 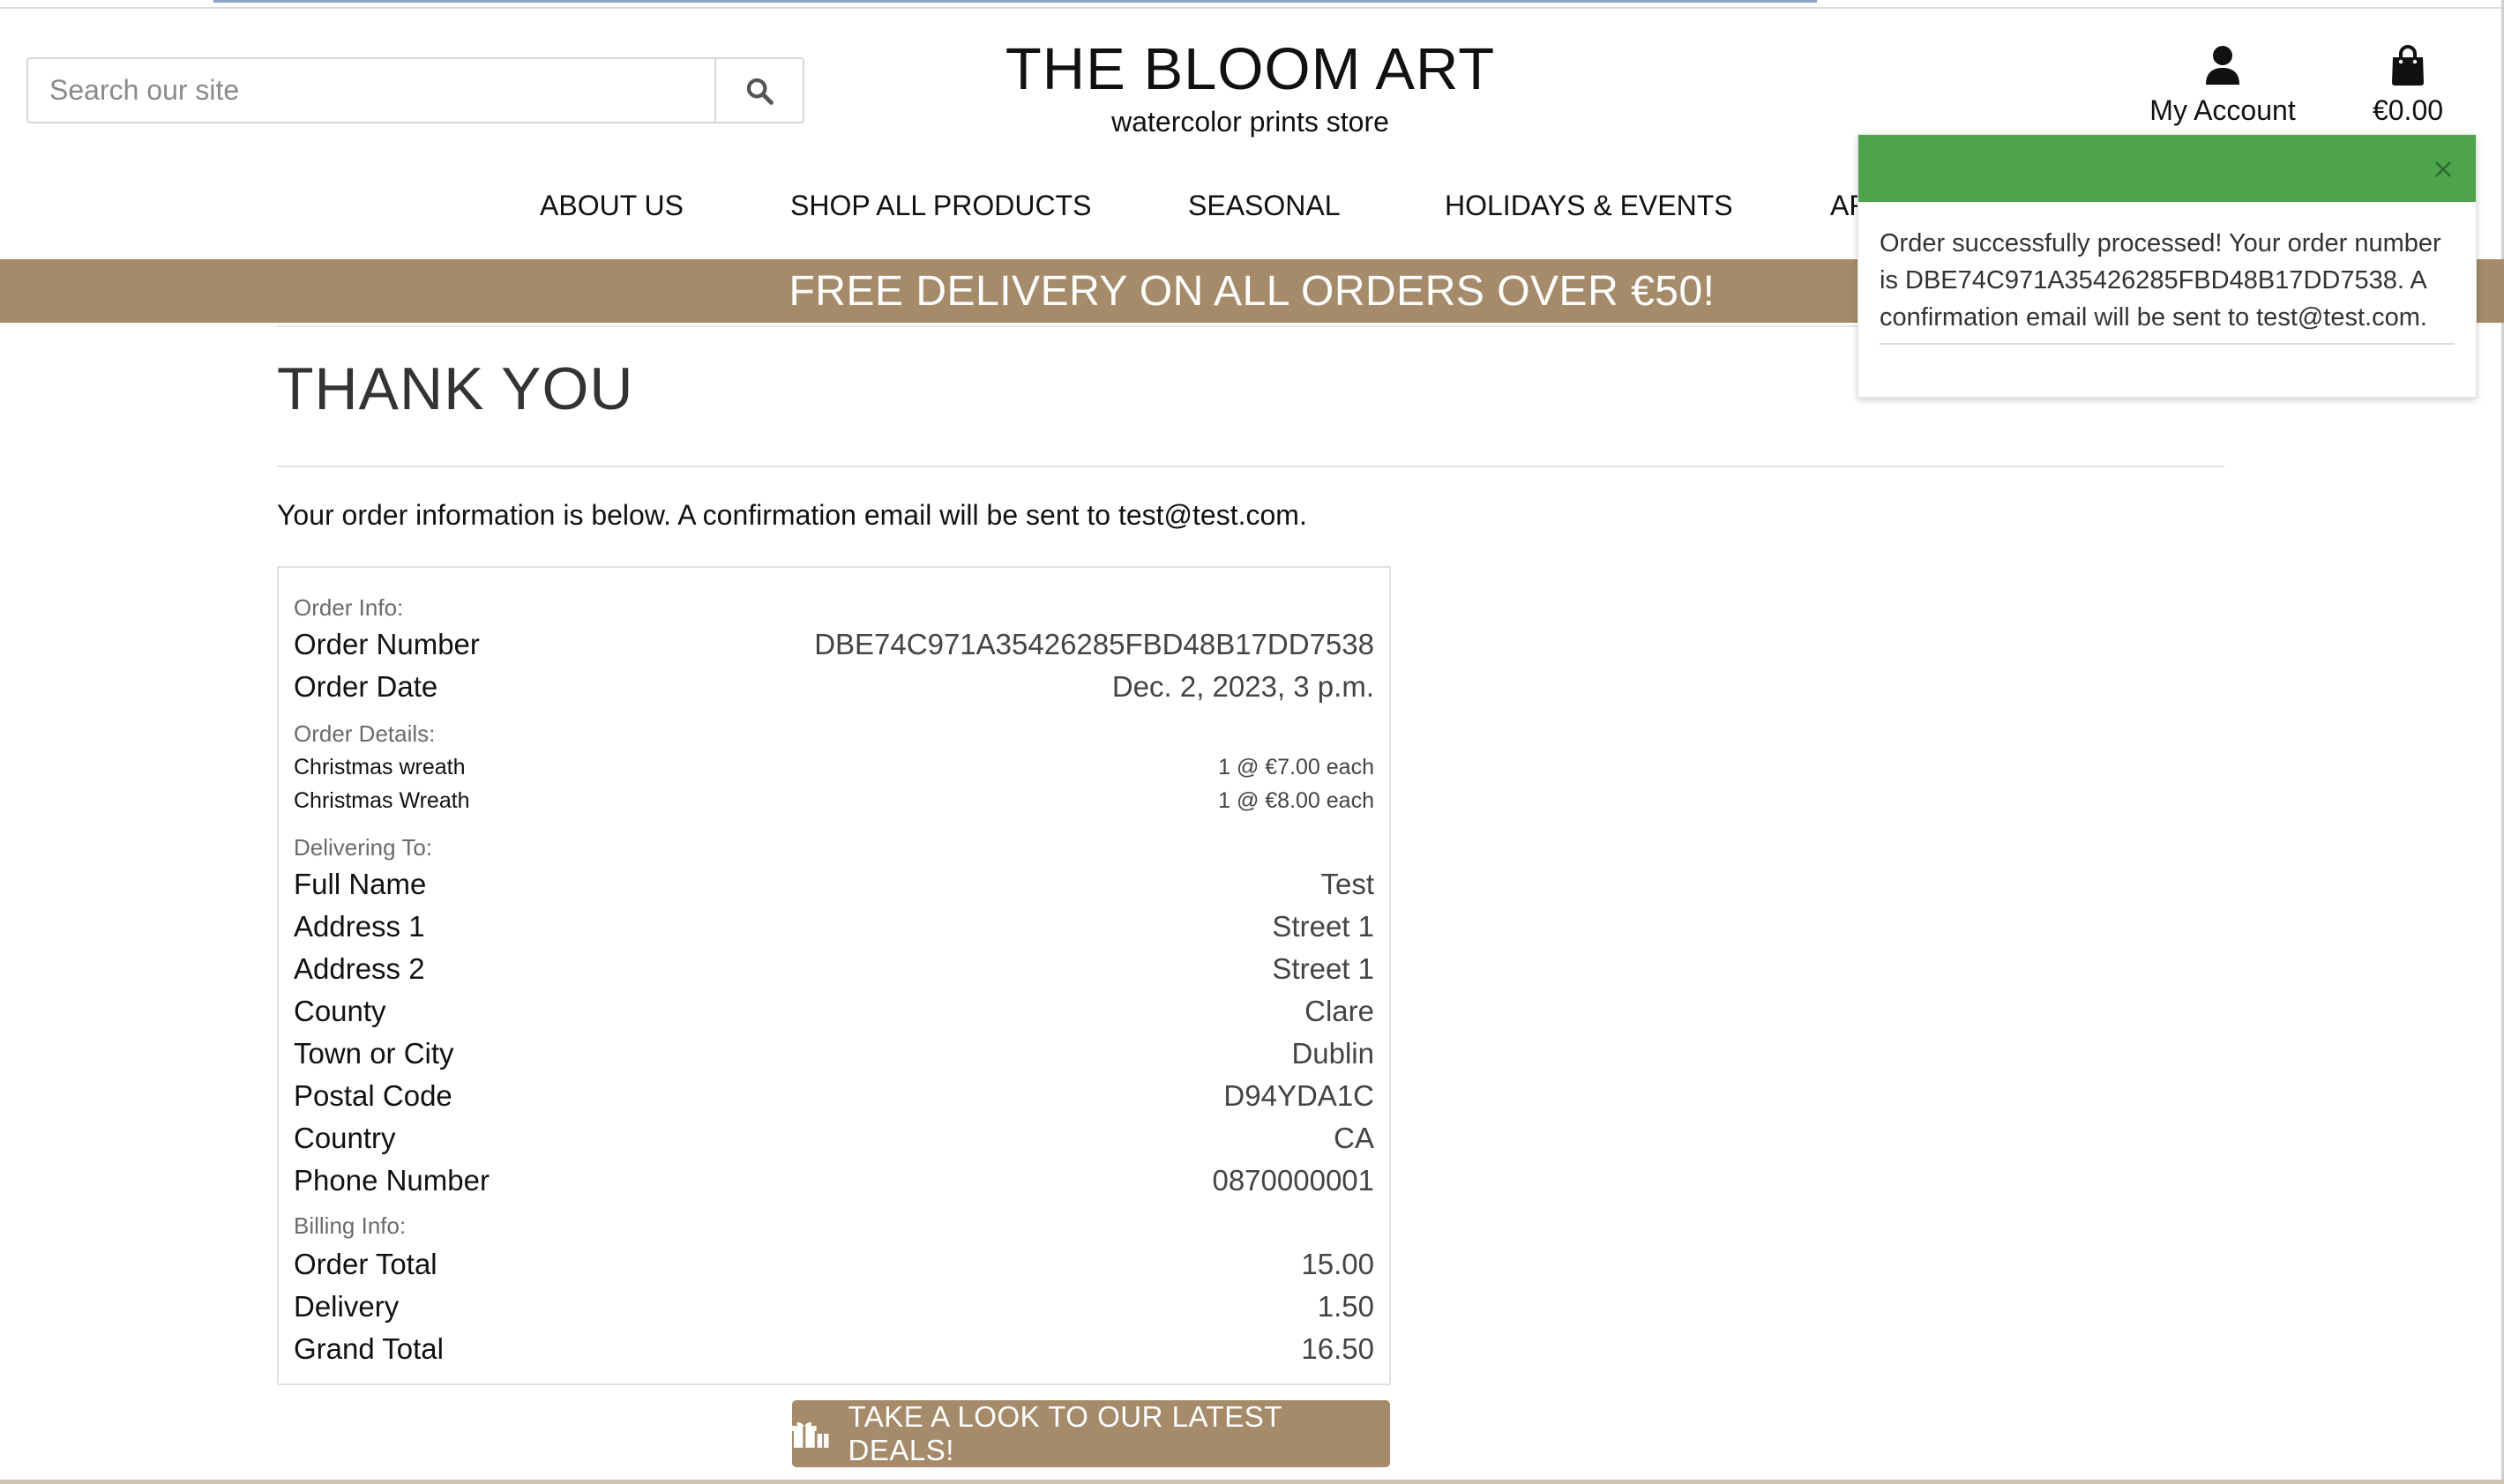 What do you see at coordinates (1339, 1011) in the screenshot?
I see `county-value: Clare` at bounding box center [1339, 1011].